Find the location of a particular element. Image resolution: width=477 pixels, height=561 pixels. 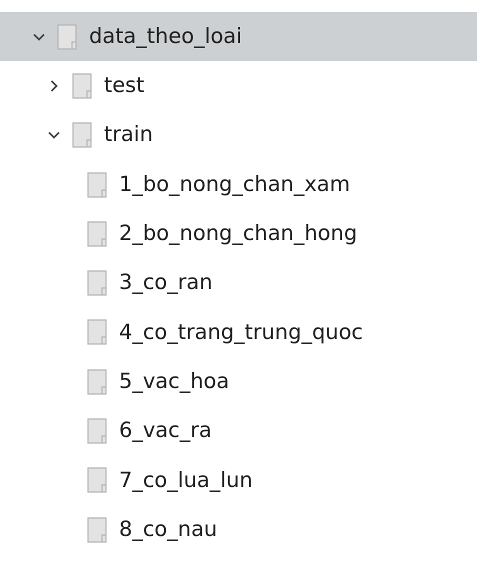

chevron-down-icon is located at coordinates (54, 135).